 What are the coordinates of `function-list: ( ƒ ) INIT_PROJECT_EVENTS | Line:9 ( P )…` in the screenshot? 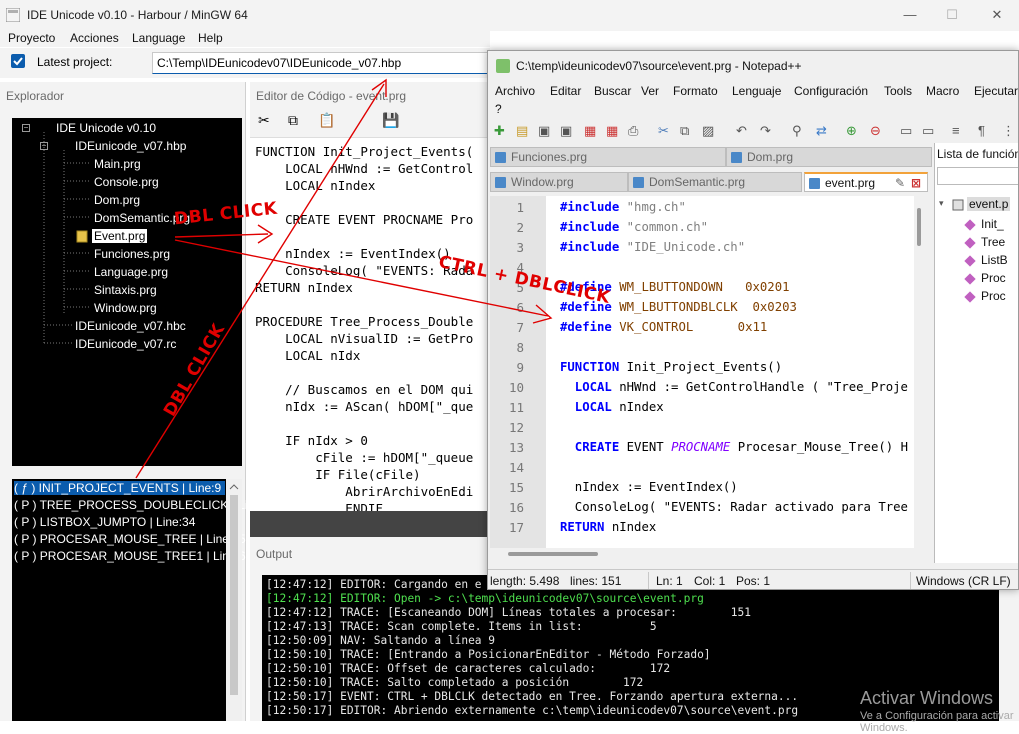 It's located at (138, 600).